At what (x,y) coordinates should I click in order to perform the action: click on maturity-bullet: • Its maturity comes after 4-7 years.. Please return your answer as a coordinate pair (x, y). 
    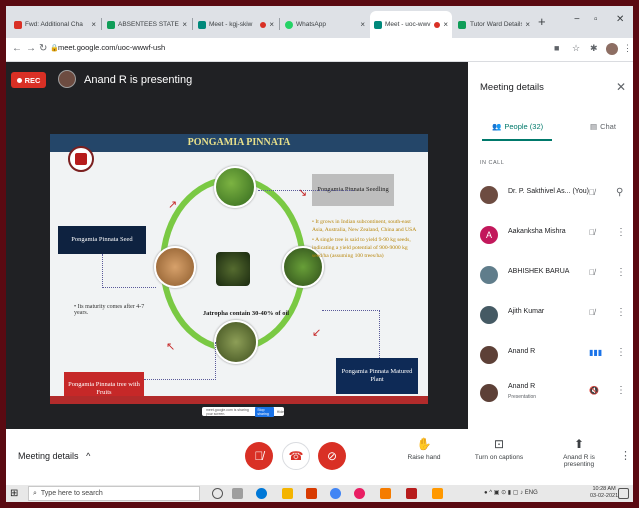
    Looking at the image, I should click on (109, 310).